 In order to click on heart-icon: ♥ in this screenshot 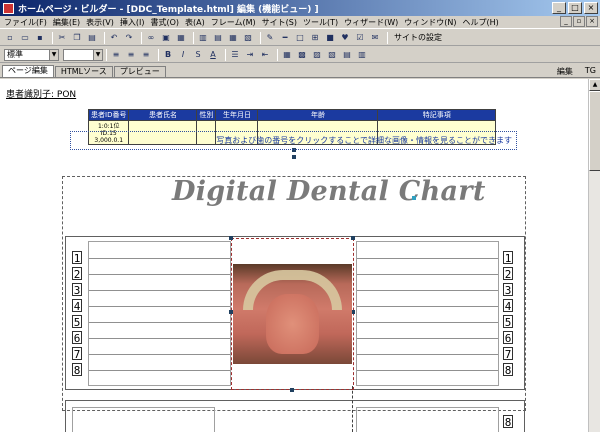, I will do `click(345, 38)`.